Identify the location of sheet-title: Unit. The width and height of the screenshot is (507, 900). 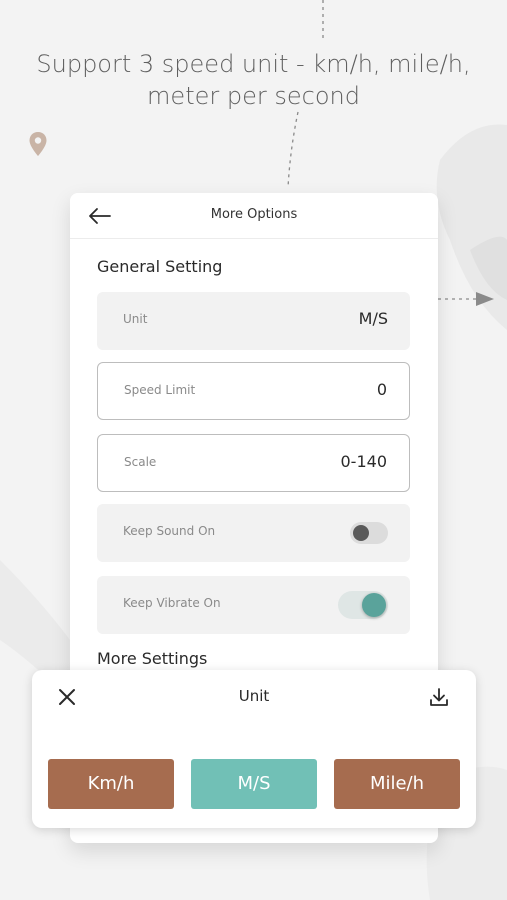
(254, 696).